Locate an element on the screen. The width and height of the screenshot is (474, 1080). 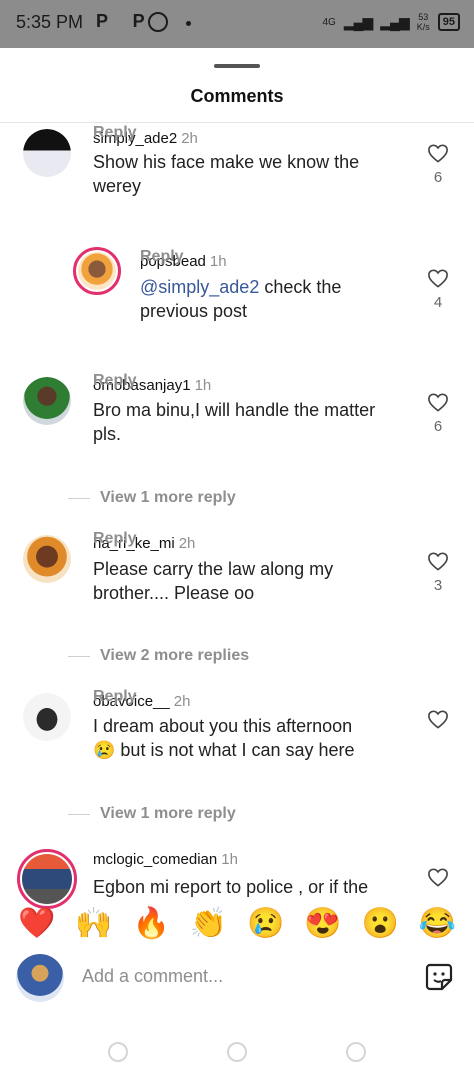
comment-text: Show his face make we know the werey is located at coordinates (226, 174).